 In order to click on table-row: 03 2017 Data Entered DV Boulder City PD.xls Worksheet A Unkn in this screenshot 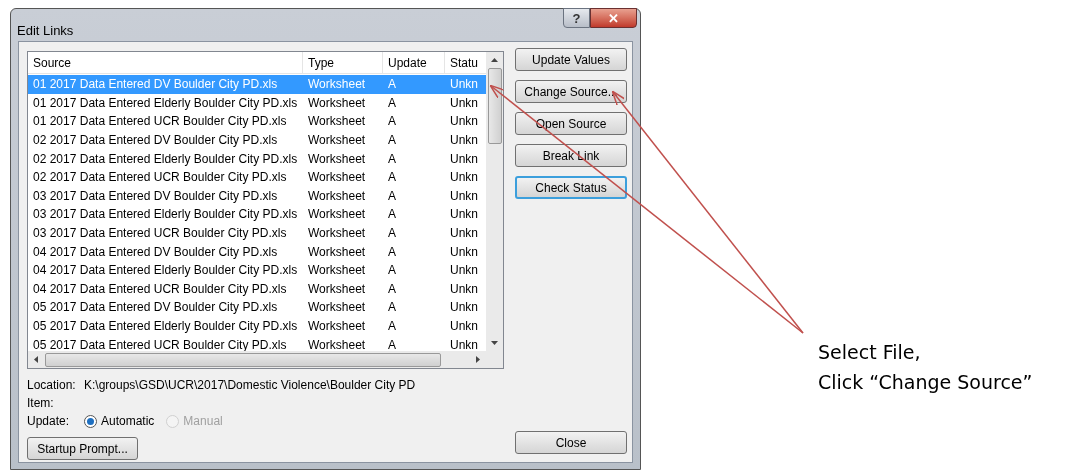, I will do `click(257, 196)`.